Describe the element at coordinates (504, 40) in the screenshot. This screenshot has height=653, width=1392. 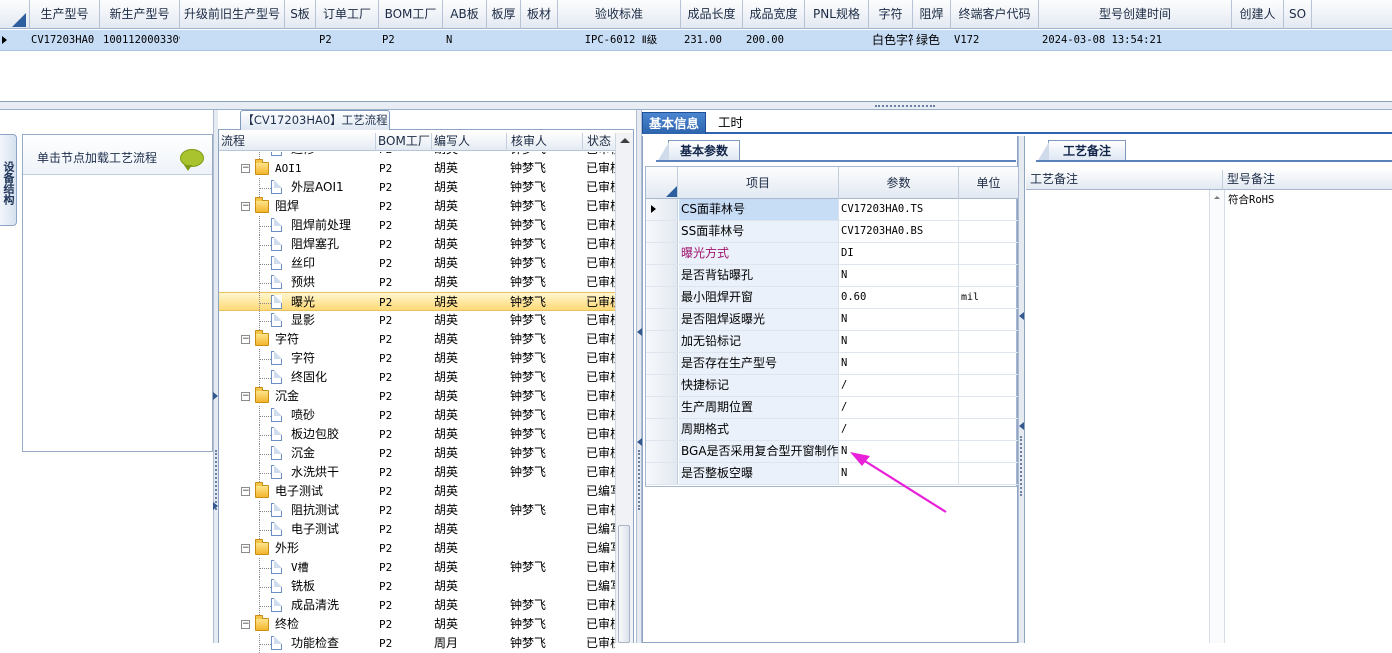
I see `cell-thickness` at that location.